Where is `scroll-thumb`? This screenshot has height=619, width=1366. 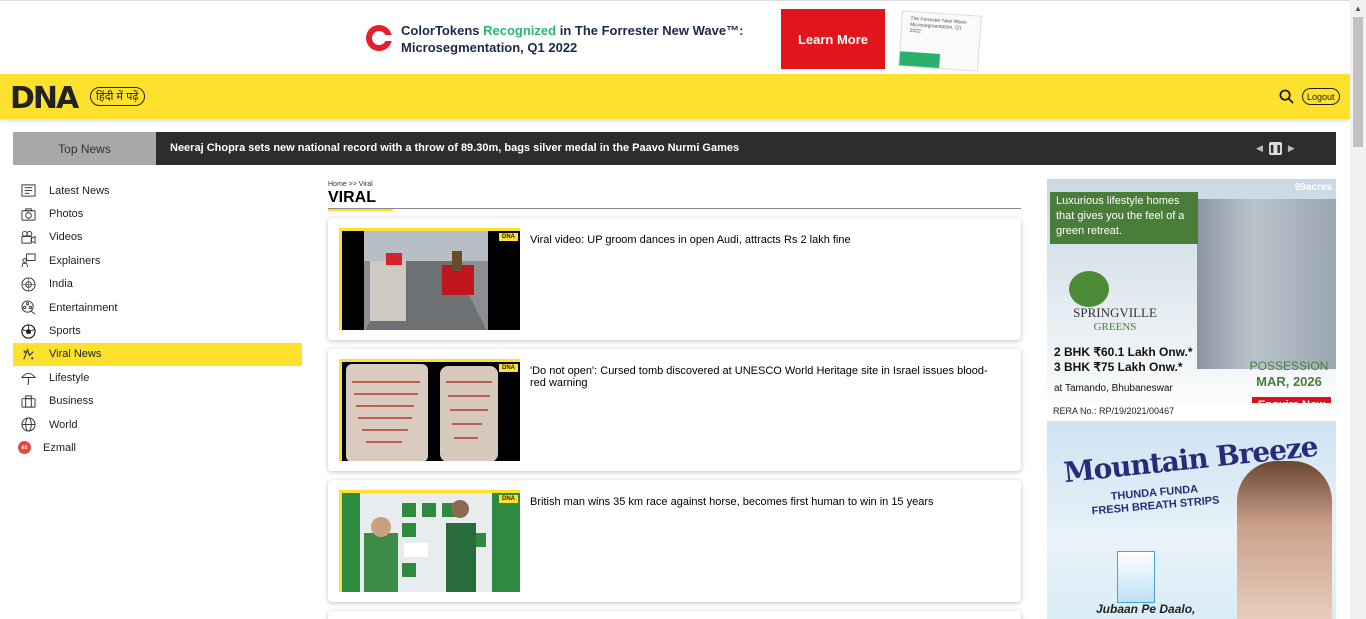 scroll-thumb is located at coordinates (1358, 82).